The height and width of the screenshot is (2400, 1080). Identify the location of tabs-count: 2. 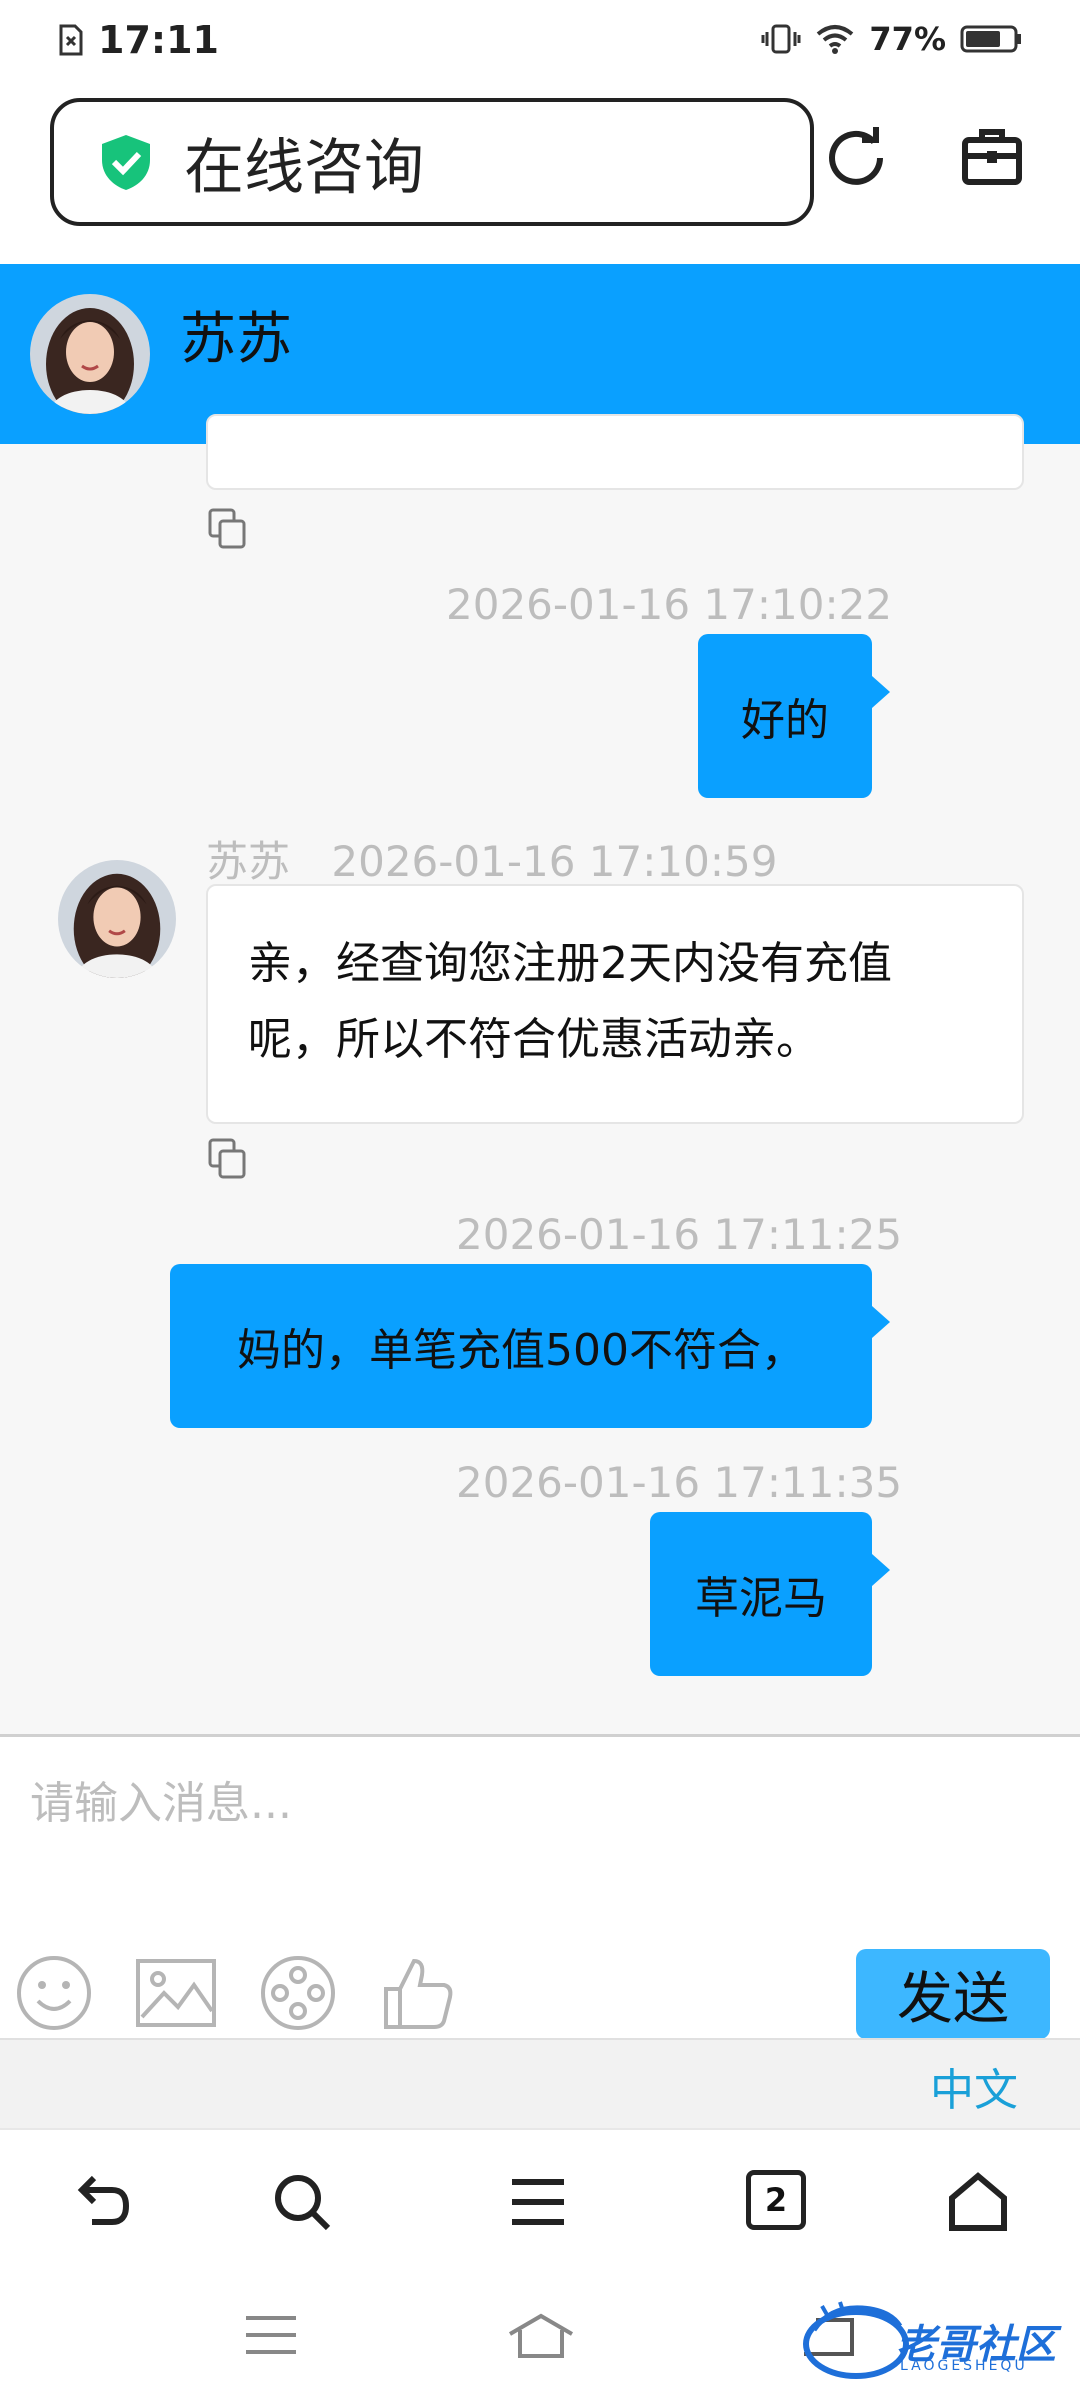
(776, 2200).